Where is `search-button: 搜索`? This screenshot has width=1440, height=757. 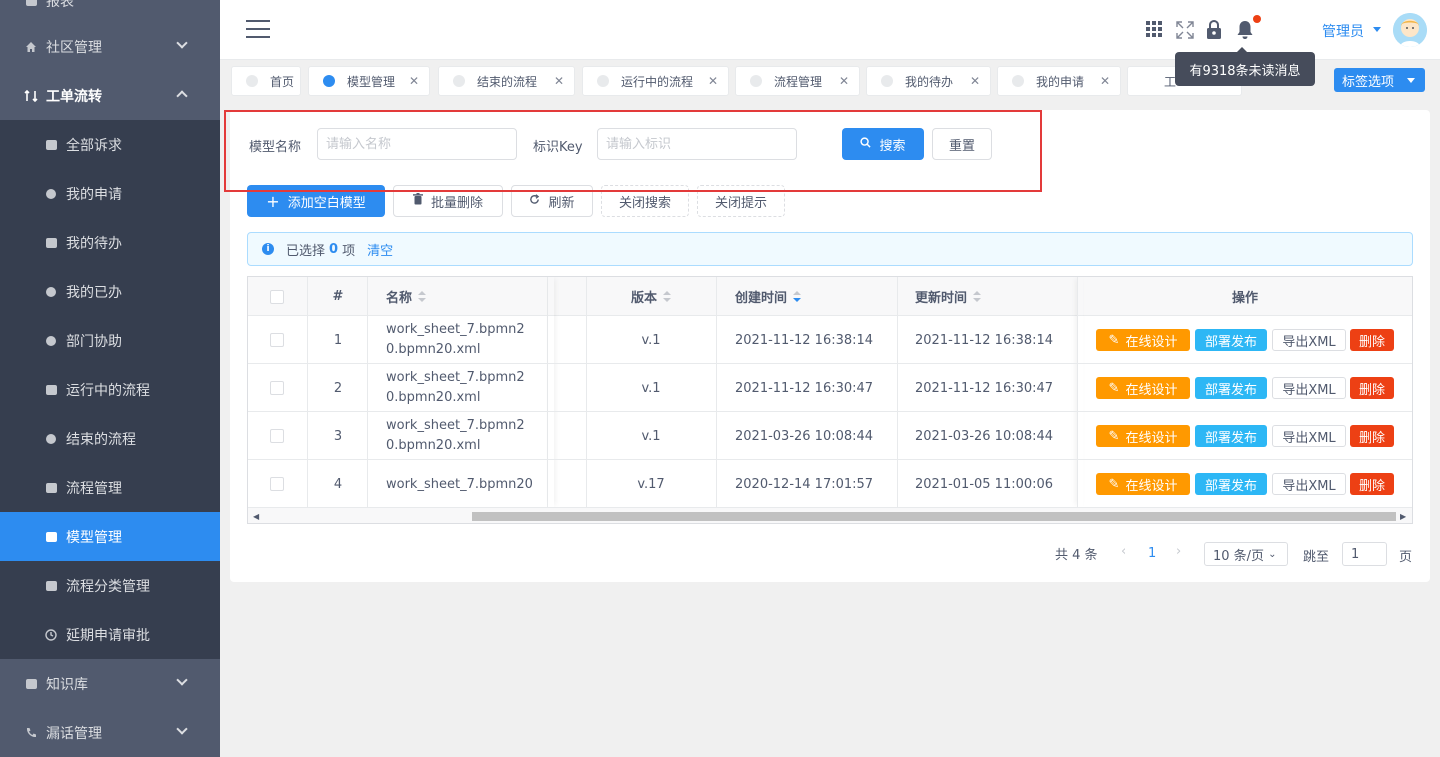
search-button: 搜索 is located at coordinates (883, 144).